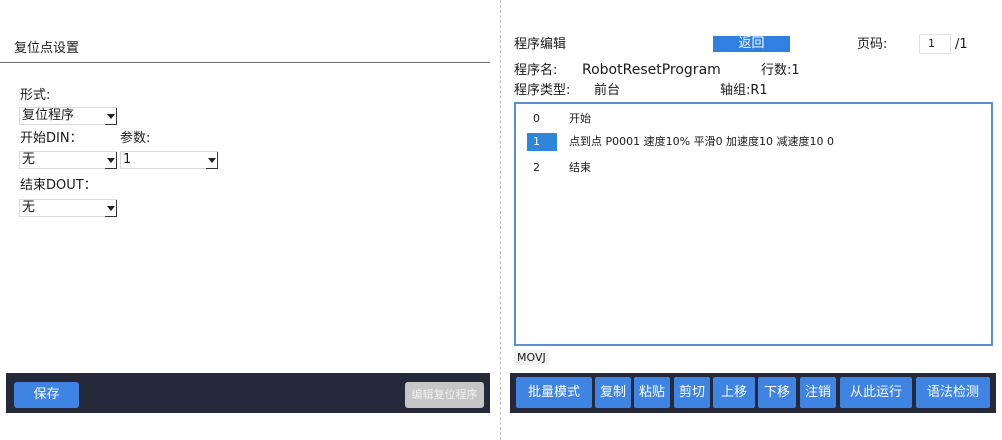 The image size is (1002, 440). I want to click on line-code: 点到点 P0001 速度10% 平滑0 加速度10 减速度10 0, so click(702, 141).